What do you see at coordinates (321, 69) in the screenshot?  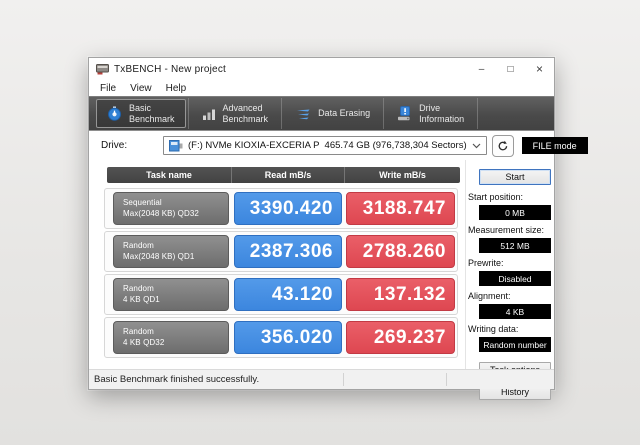 I see `title-bar: TxBENCH - New project – □ ×` at bounding box center [321, 69].